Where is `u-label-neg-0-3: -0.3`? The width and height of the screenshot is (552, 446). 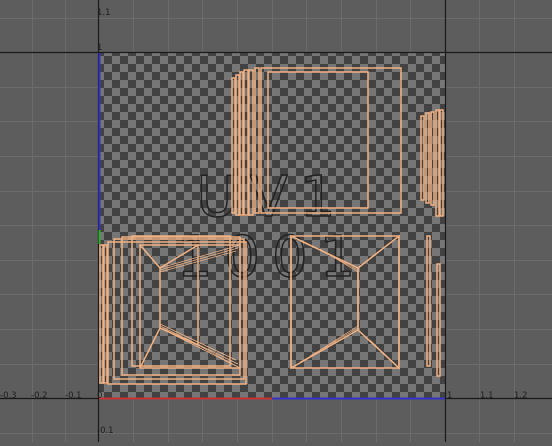
u-label-neg-0-3: -0.3 is located at coordinates (8, 396).